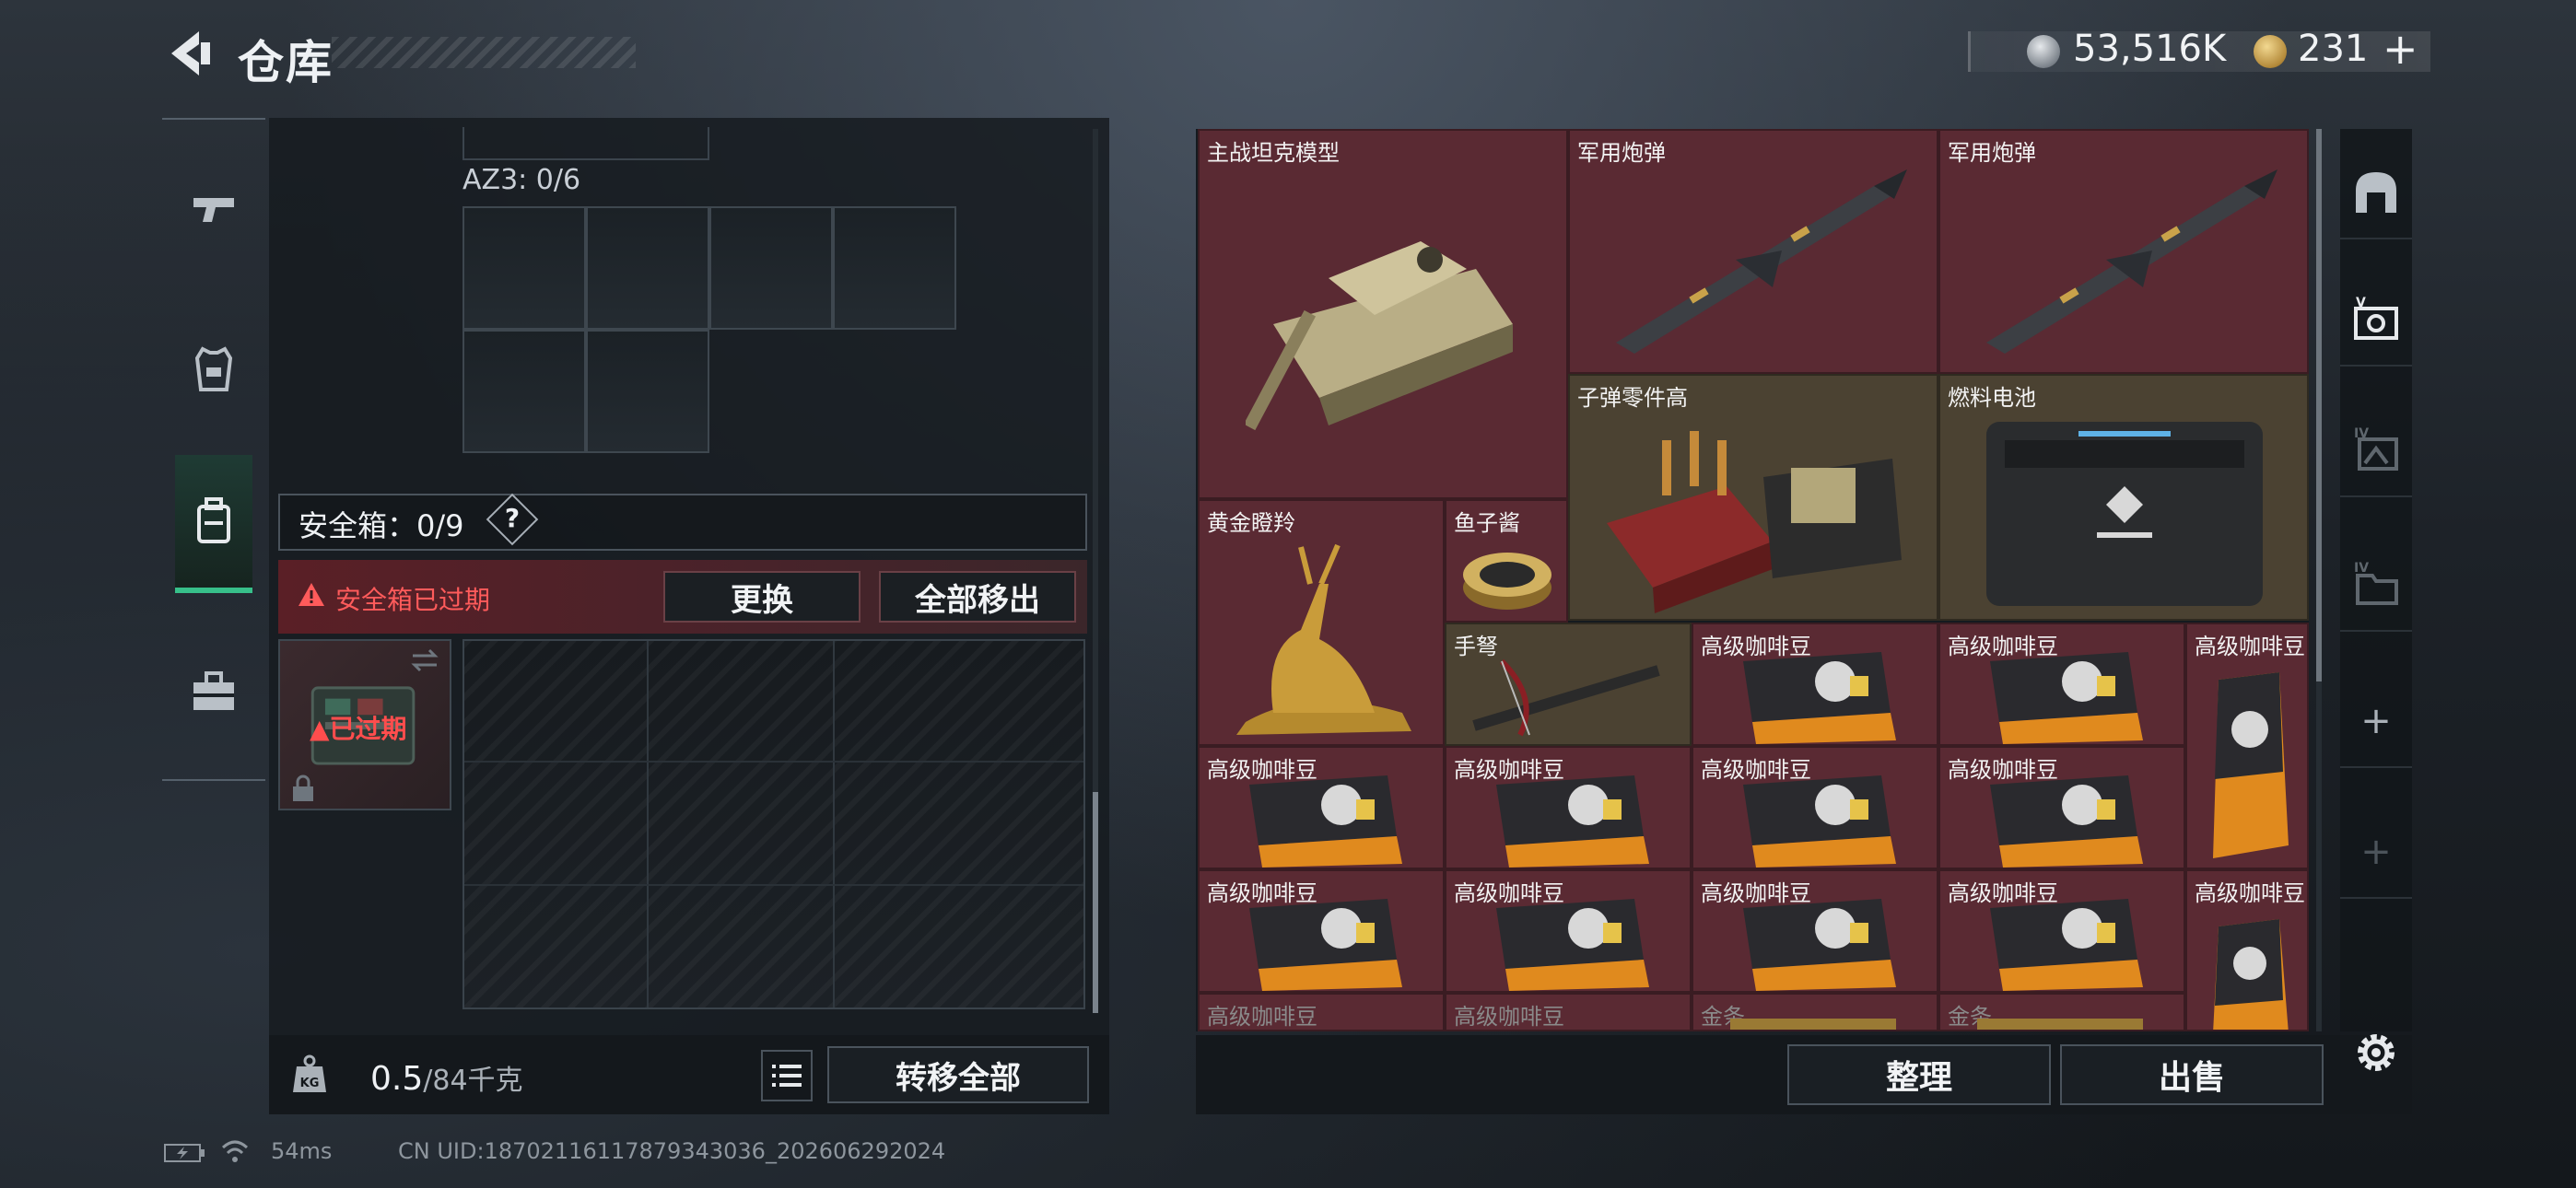 This screenshot has width=2576, height=1188. Describe the element at coordinates (1095, 903) in the screenshot. I see `left-scrollbar-thumb` at that location.